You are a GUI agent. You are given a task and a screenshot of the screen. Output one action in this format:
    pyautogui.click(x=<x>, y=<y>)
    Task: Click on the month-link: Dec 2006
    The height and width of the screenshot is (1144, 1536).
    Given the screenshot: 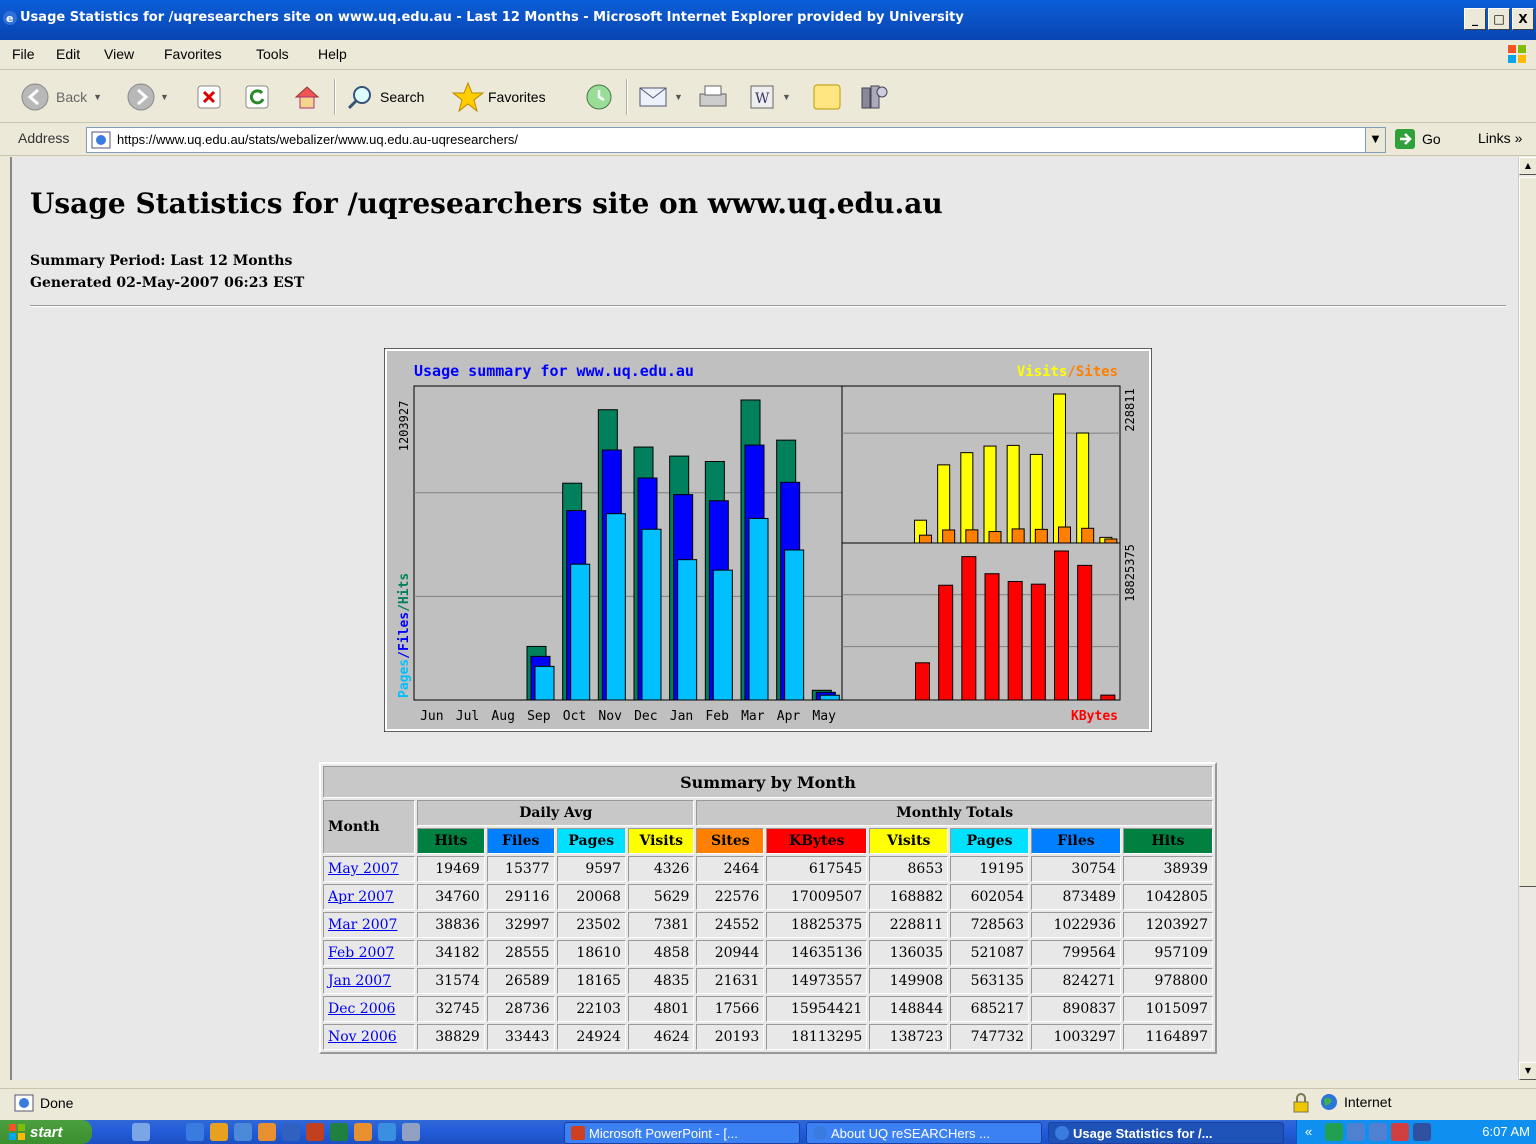 What is the action you would take?
    pyautogui.click(x=361, y=1009)
    